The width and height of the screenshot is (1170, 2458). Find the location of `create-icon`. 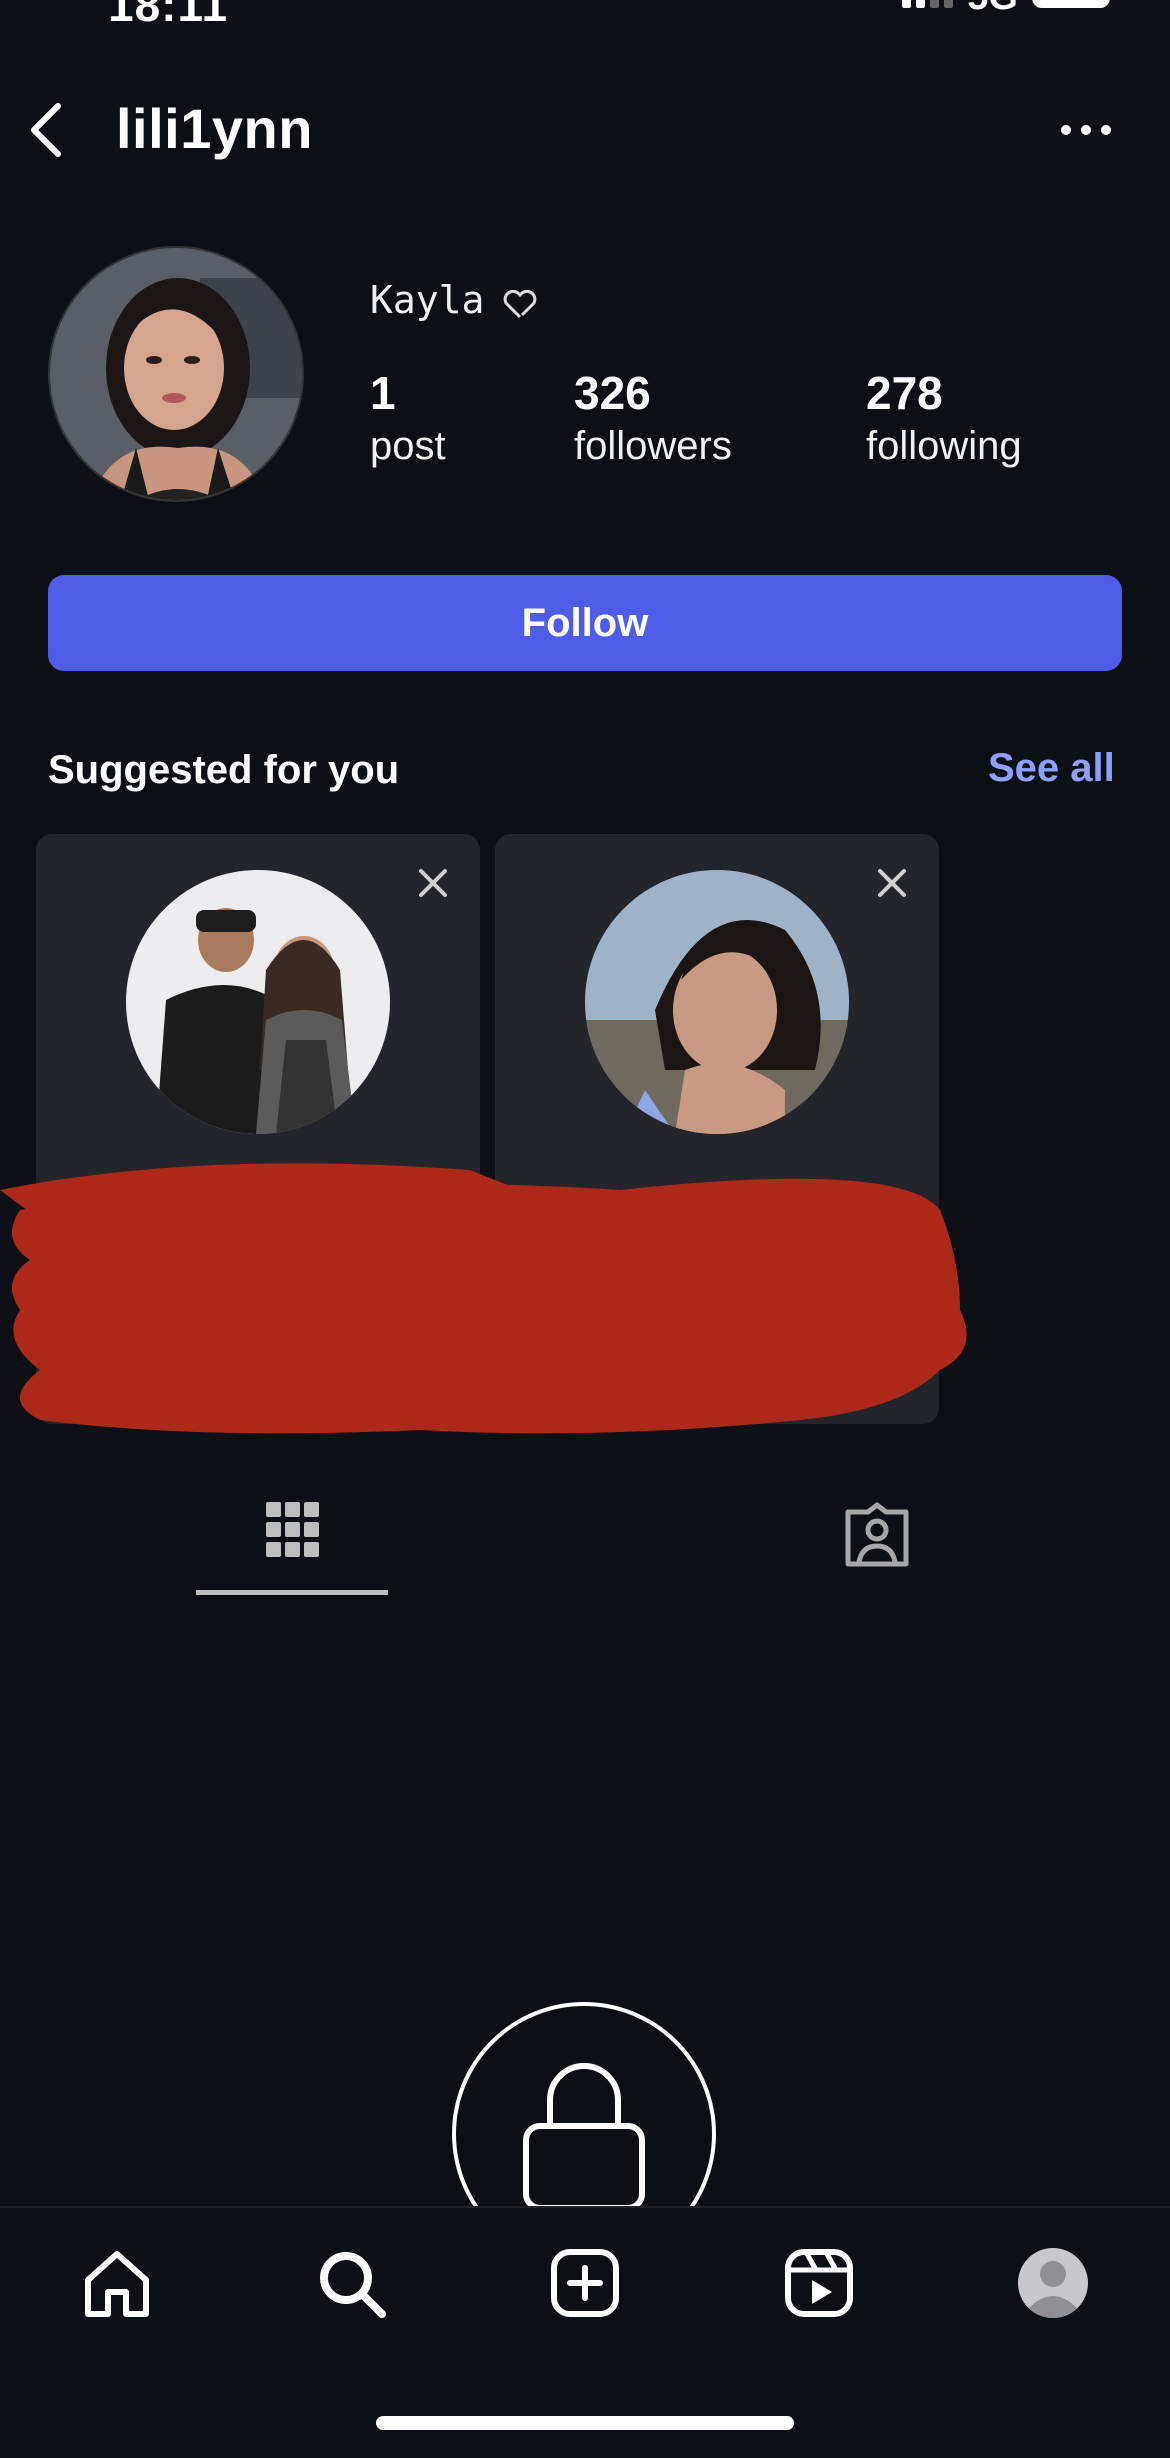

create-icon is located at coordinates (585, 2283).